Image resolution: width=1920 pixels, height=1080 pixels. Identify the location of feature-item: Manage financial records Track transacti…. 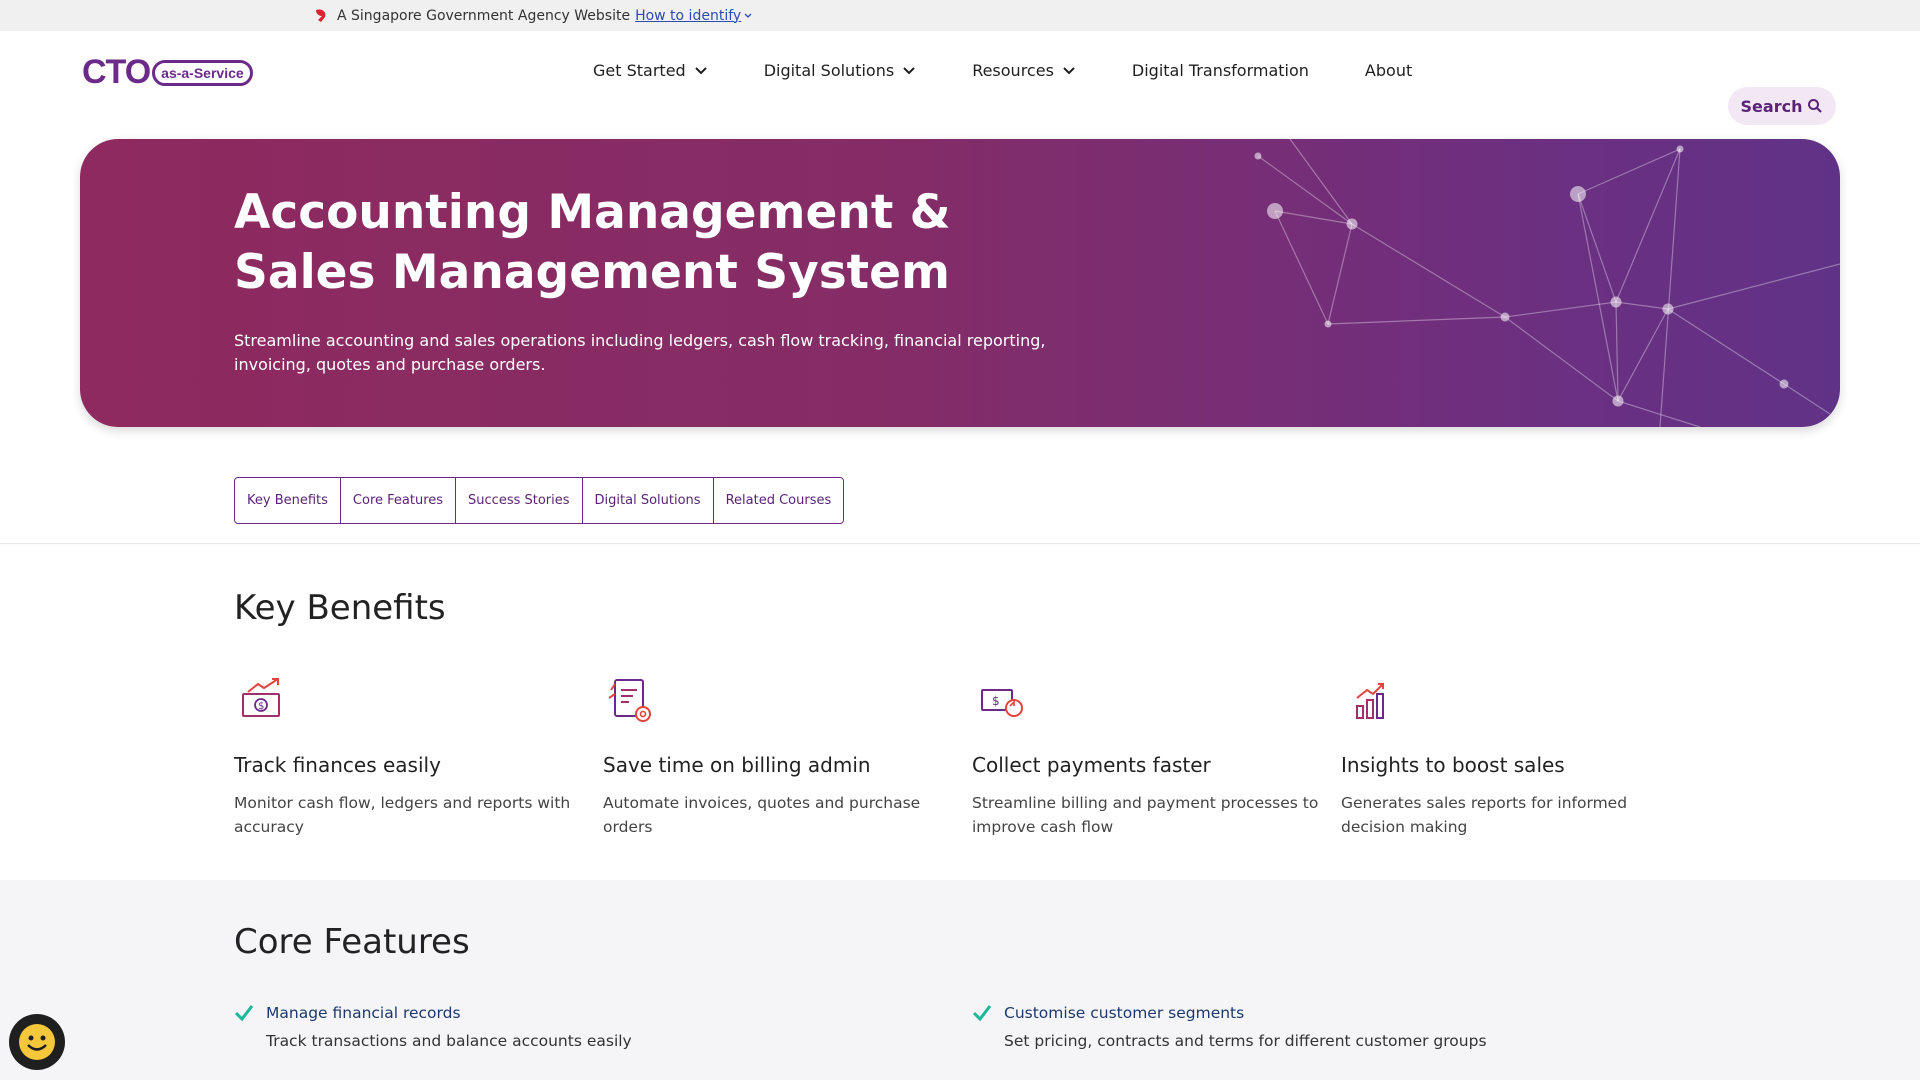
(433, 1027).